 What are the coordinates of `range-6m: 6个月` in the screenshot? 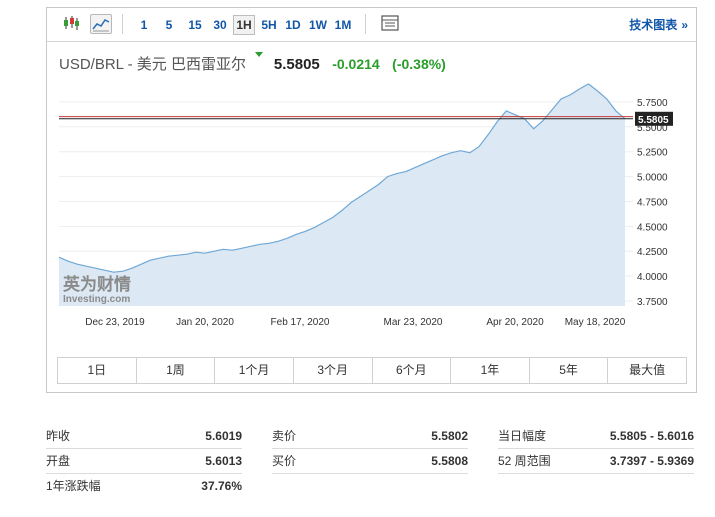 It's located at (412, 370).